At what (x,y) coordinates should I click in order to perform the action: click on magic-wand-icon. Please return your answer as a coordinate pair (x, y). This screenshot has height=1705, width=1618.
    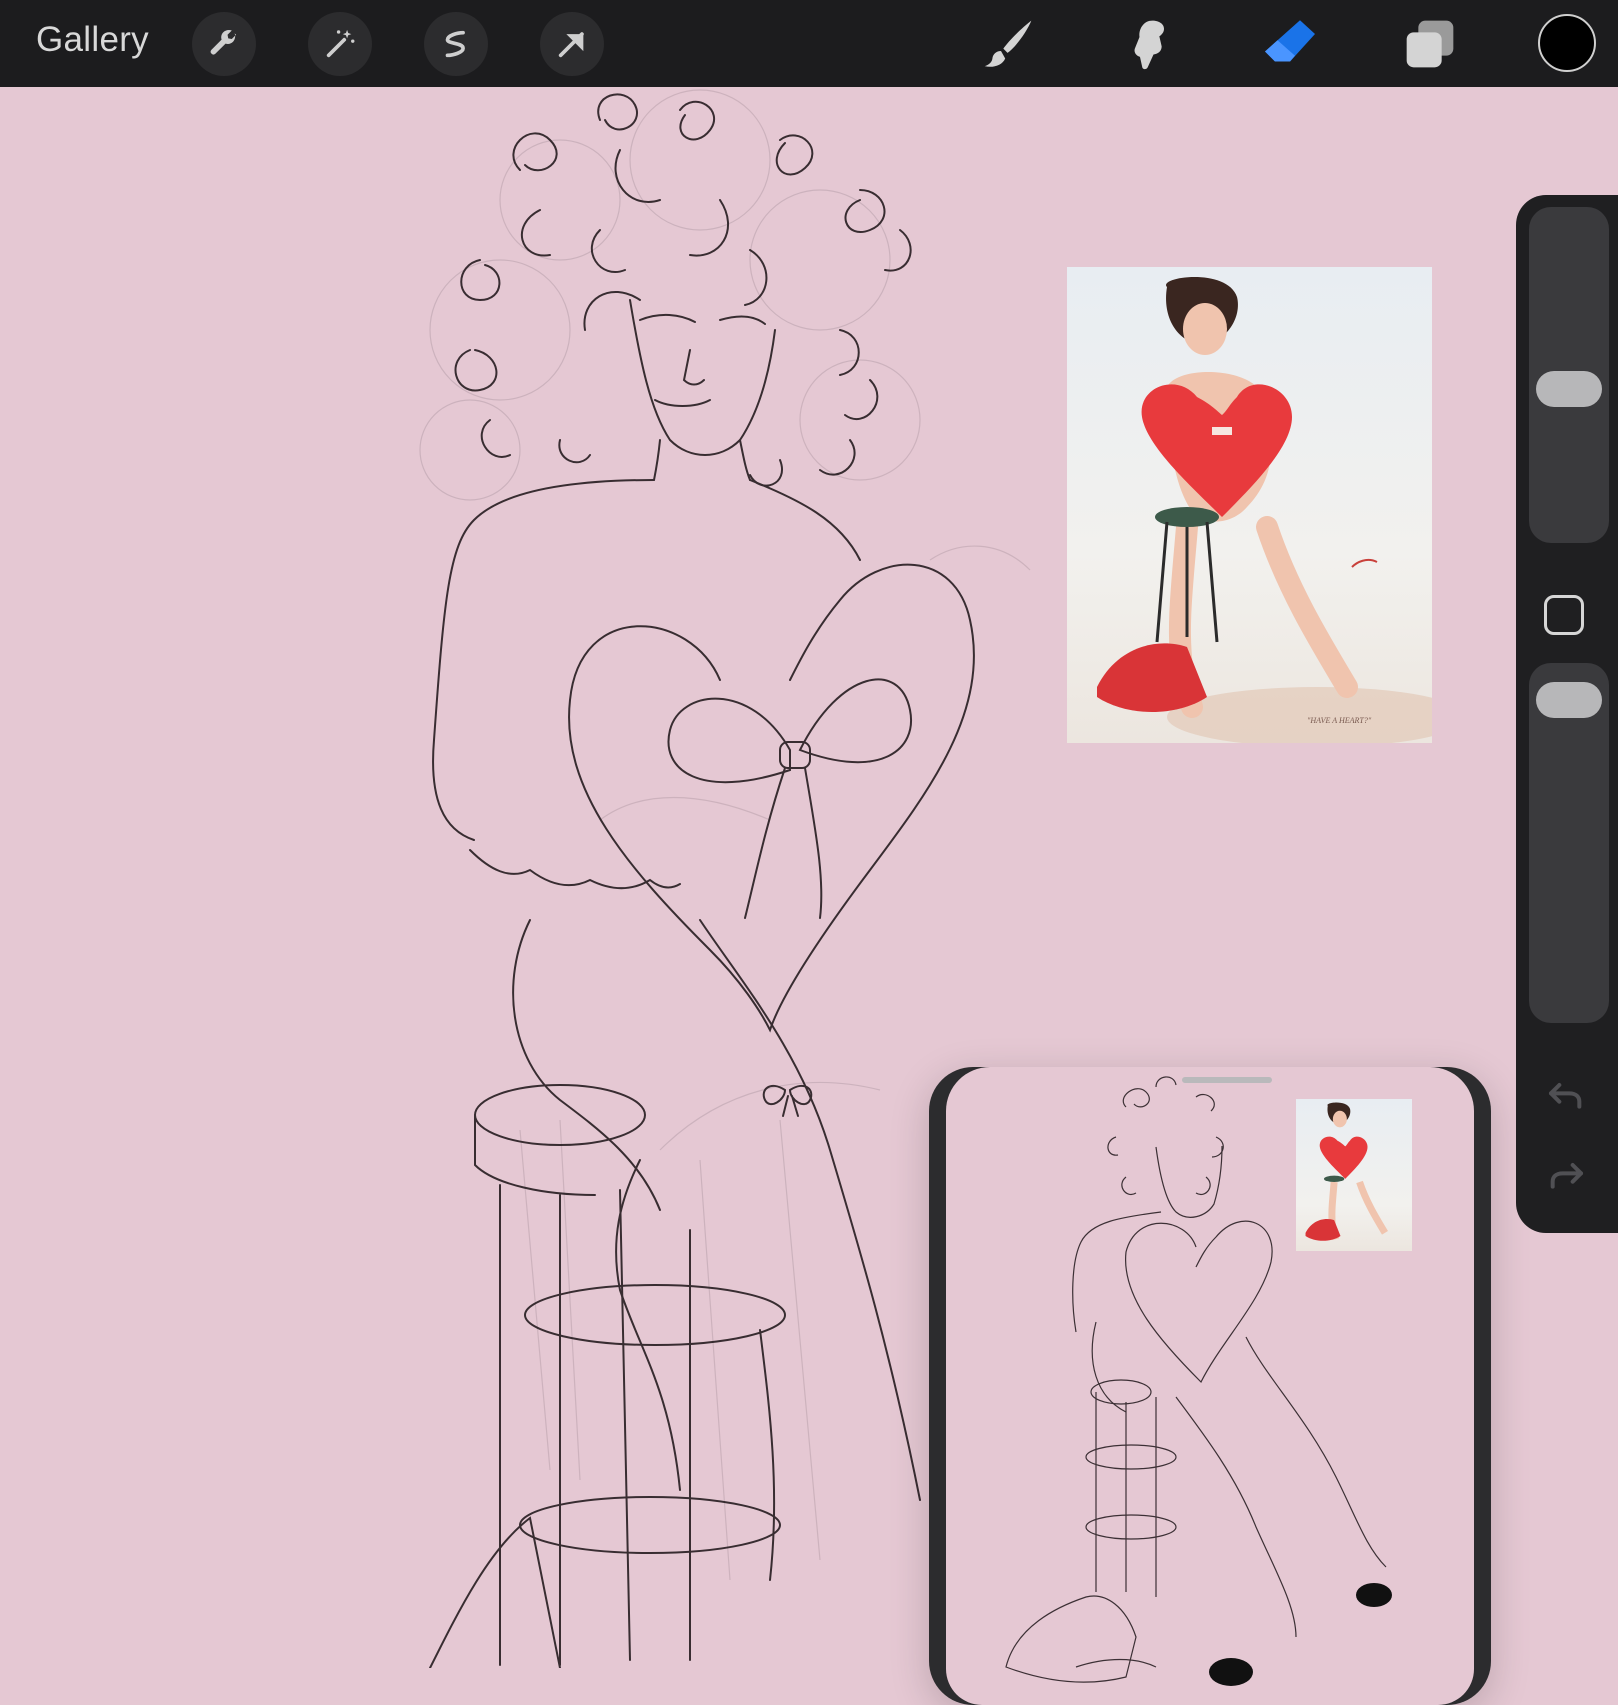
    Looking at the image, I should click on (340, 43).